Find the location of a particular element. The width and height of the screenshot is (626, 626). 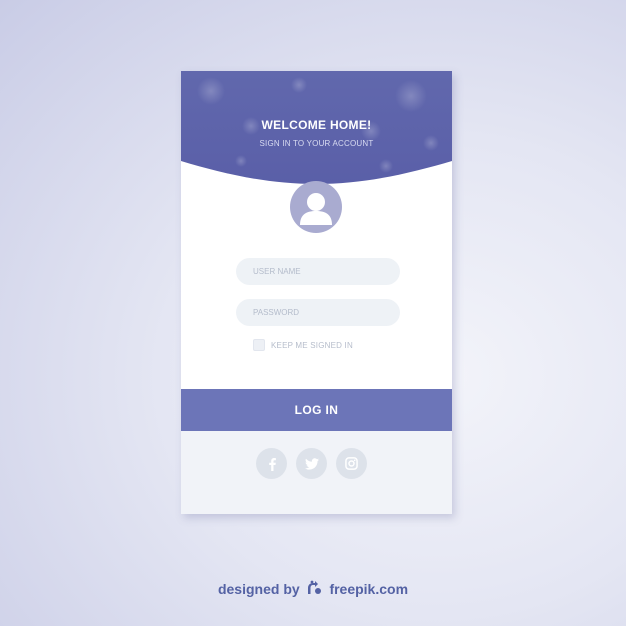

user-icon is located at coordinates (316, 209).